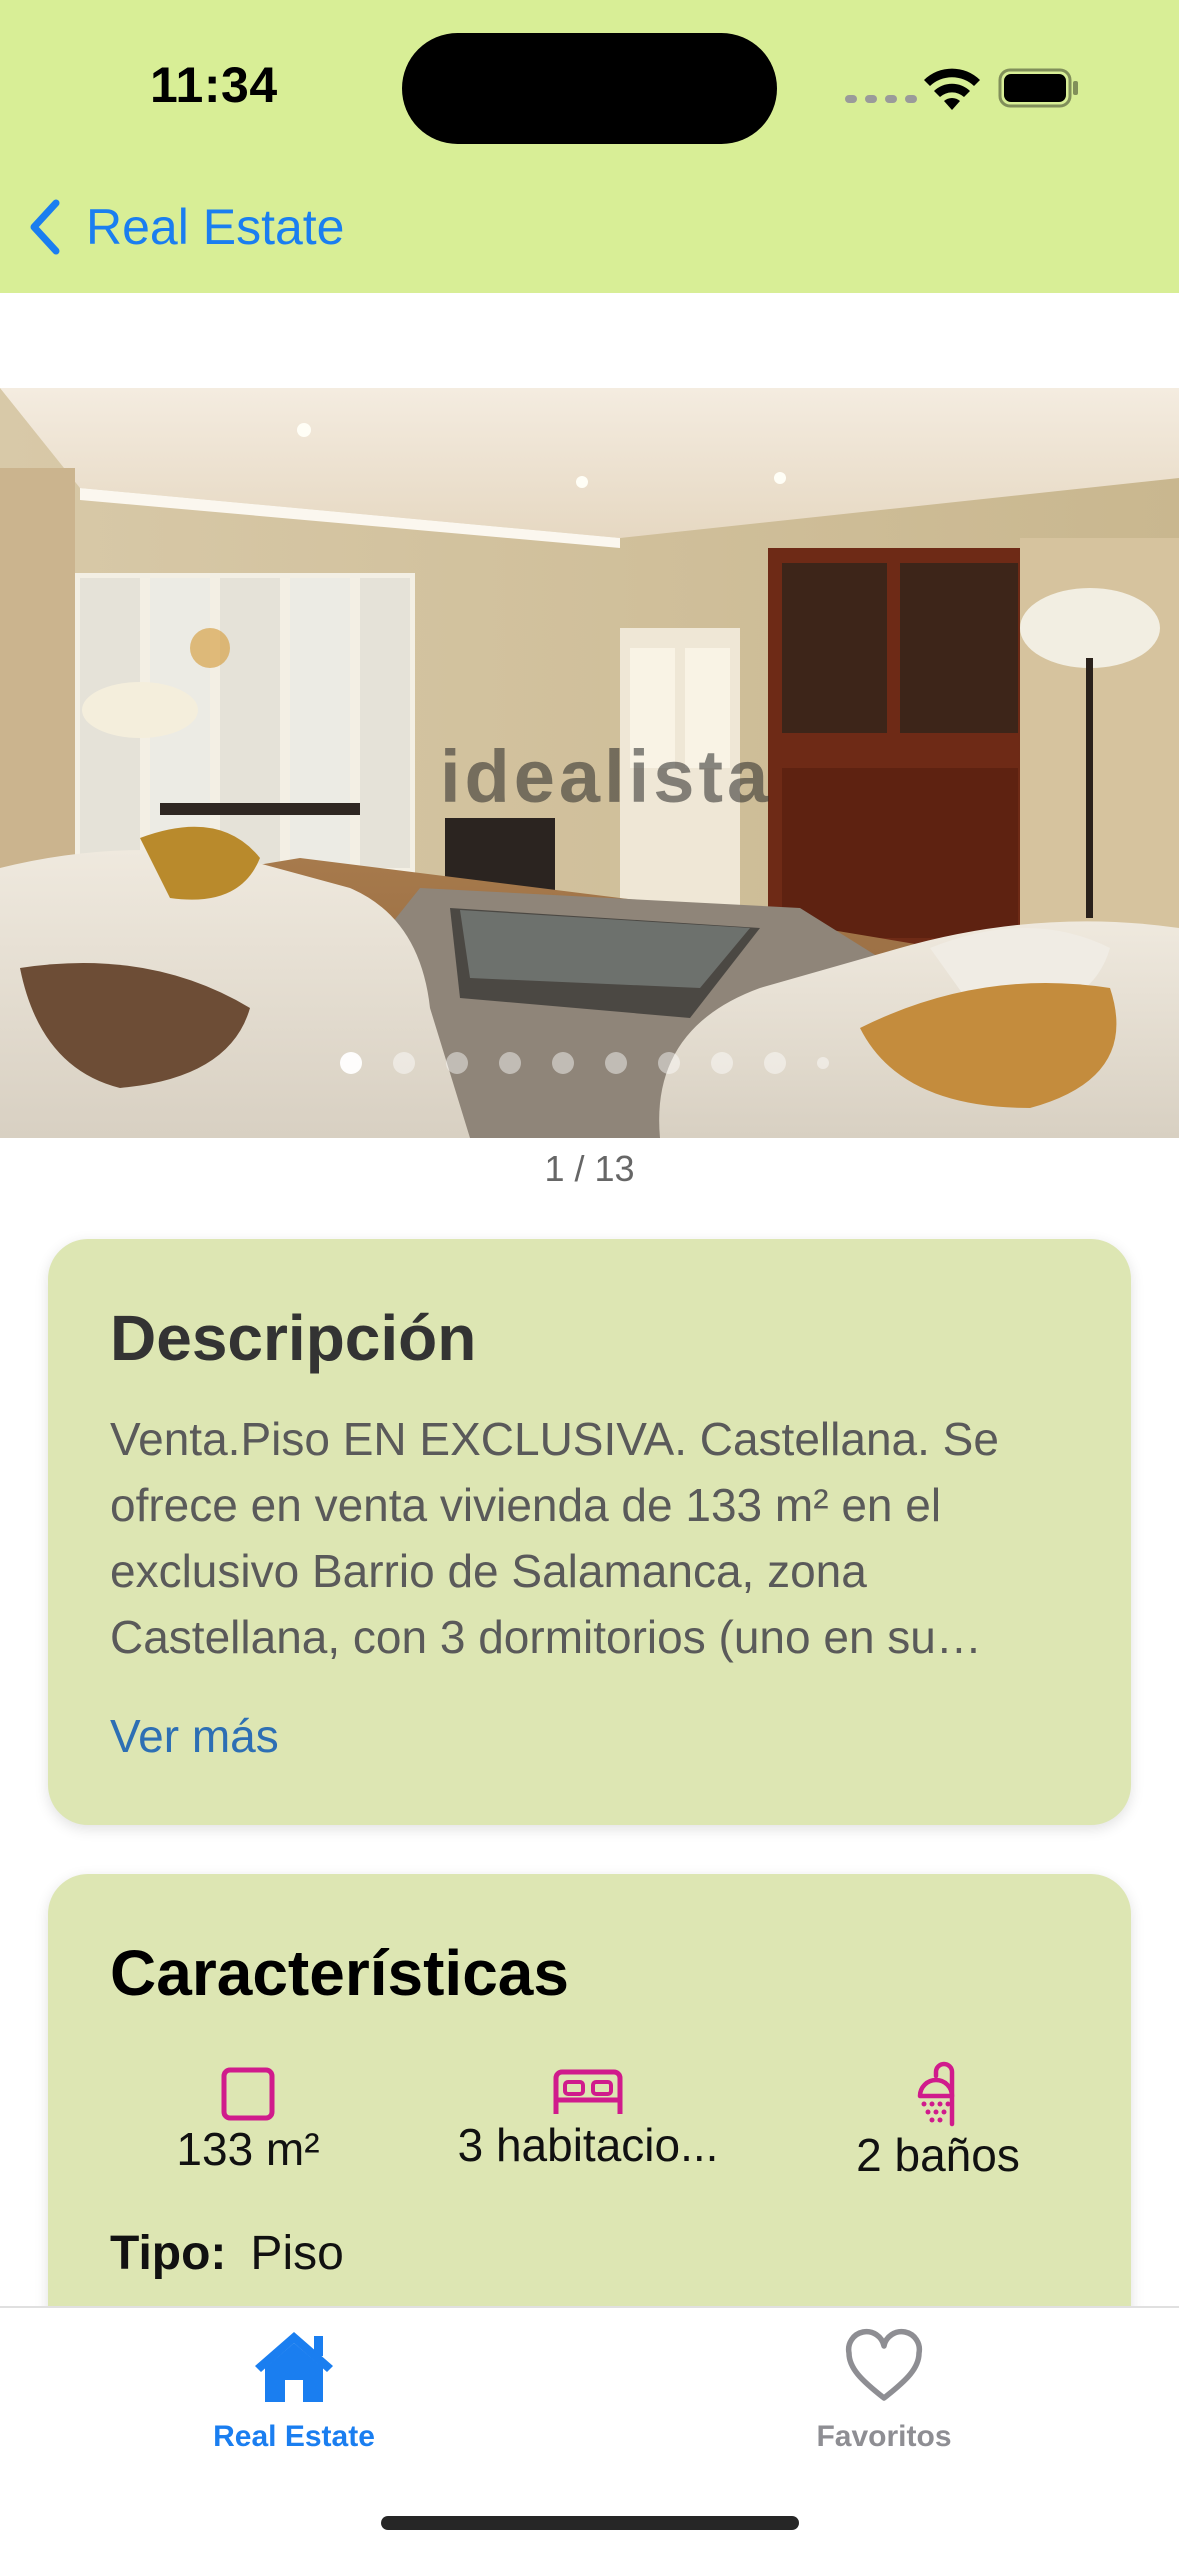 The image size is (1179, 2556). I want to click on chevron-left-icon, so click(45, 227).